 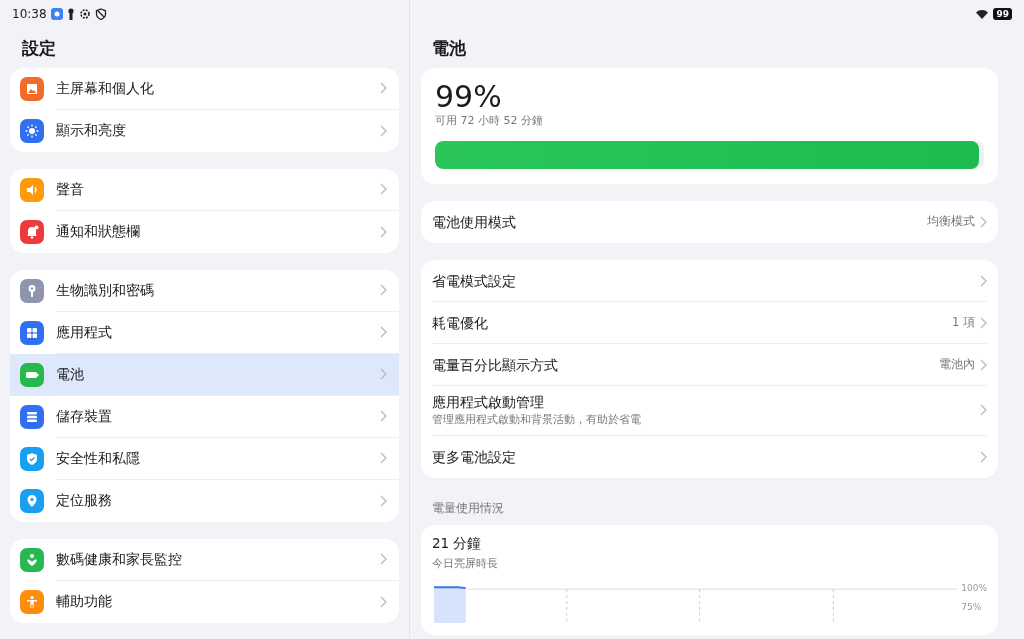 I want to click on row-value: 1 項, so click(x=963, y=322).